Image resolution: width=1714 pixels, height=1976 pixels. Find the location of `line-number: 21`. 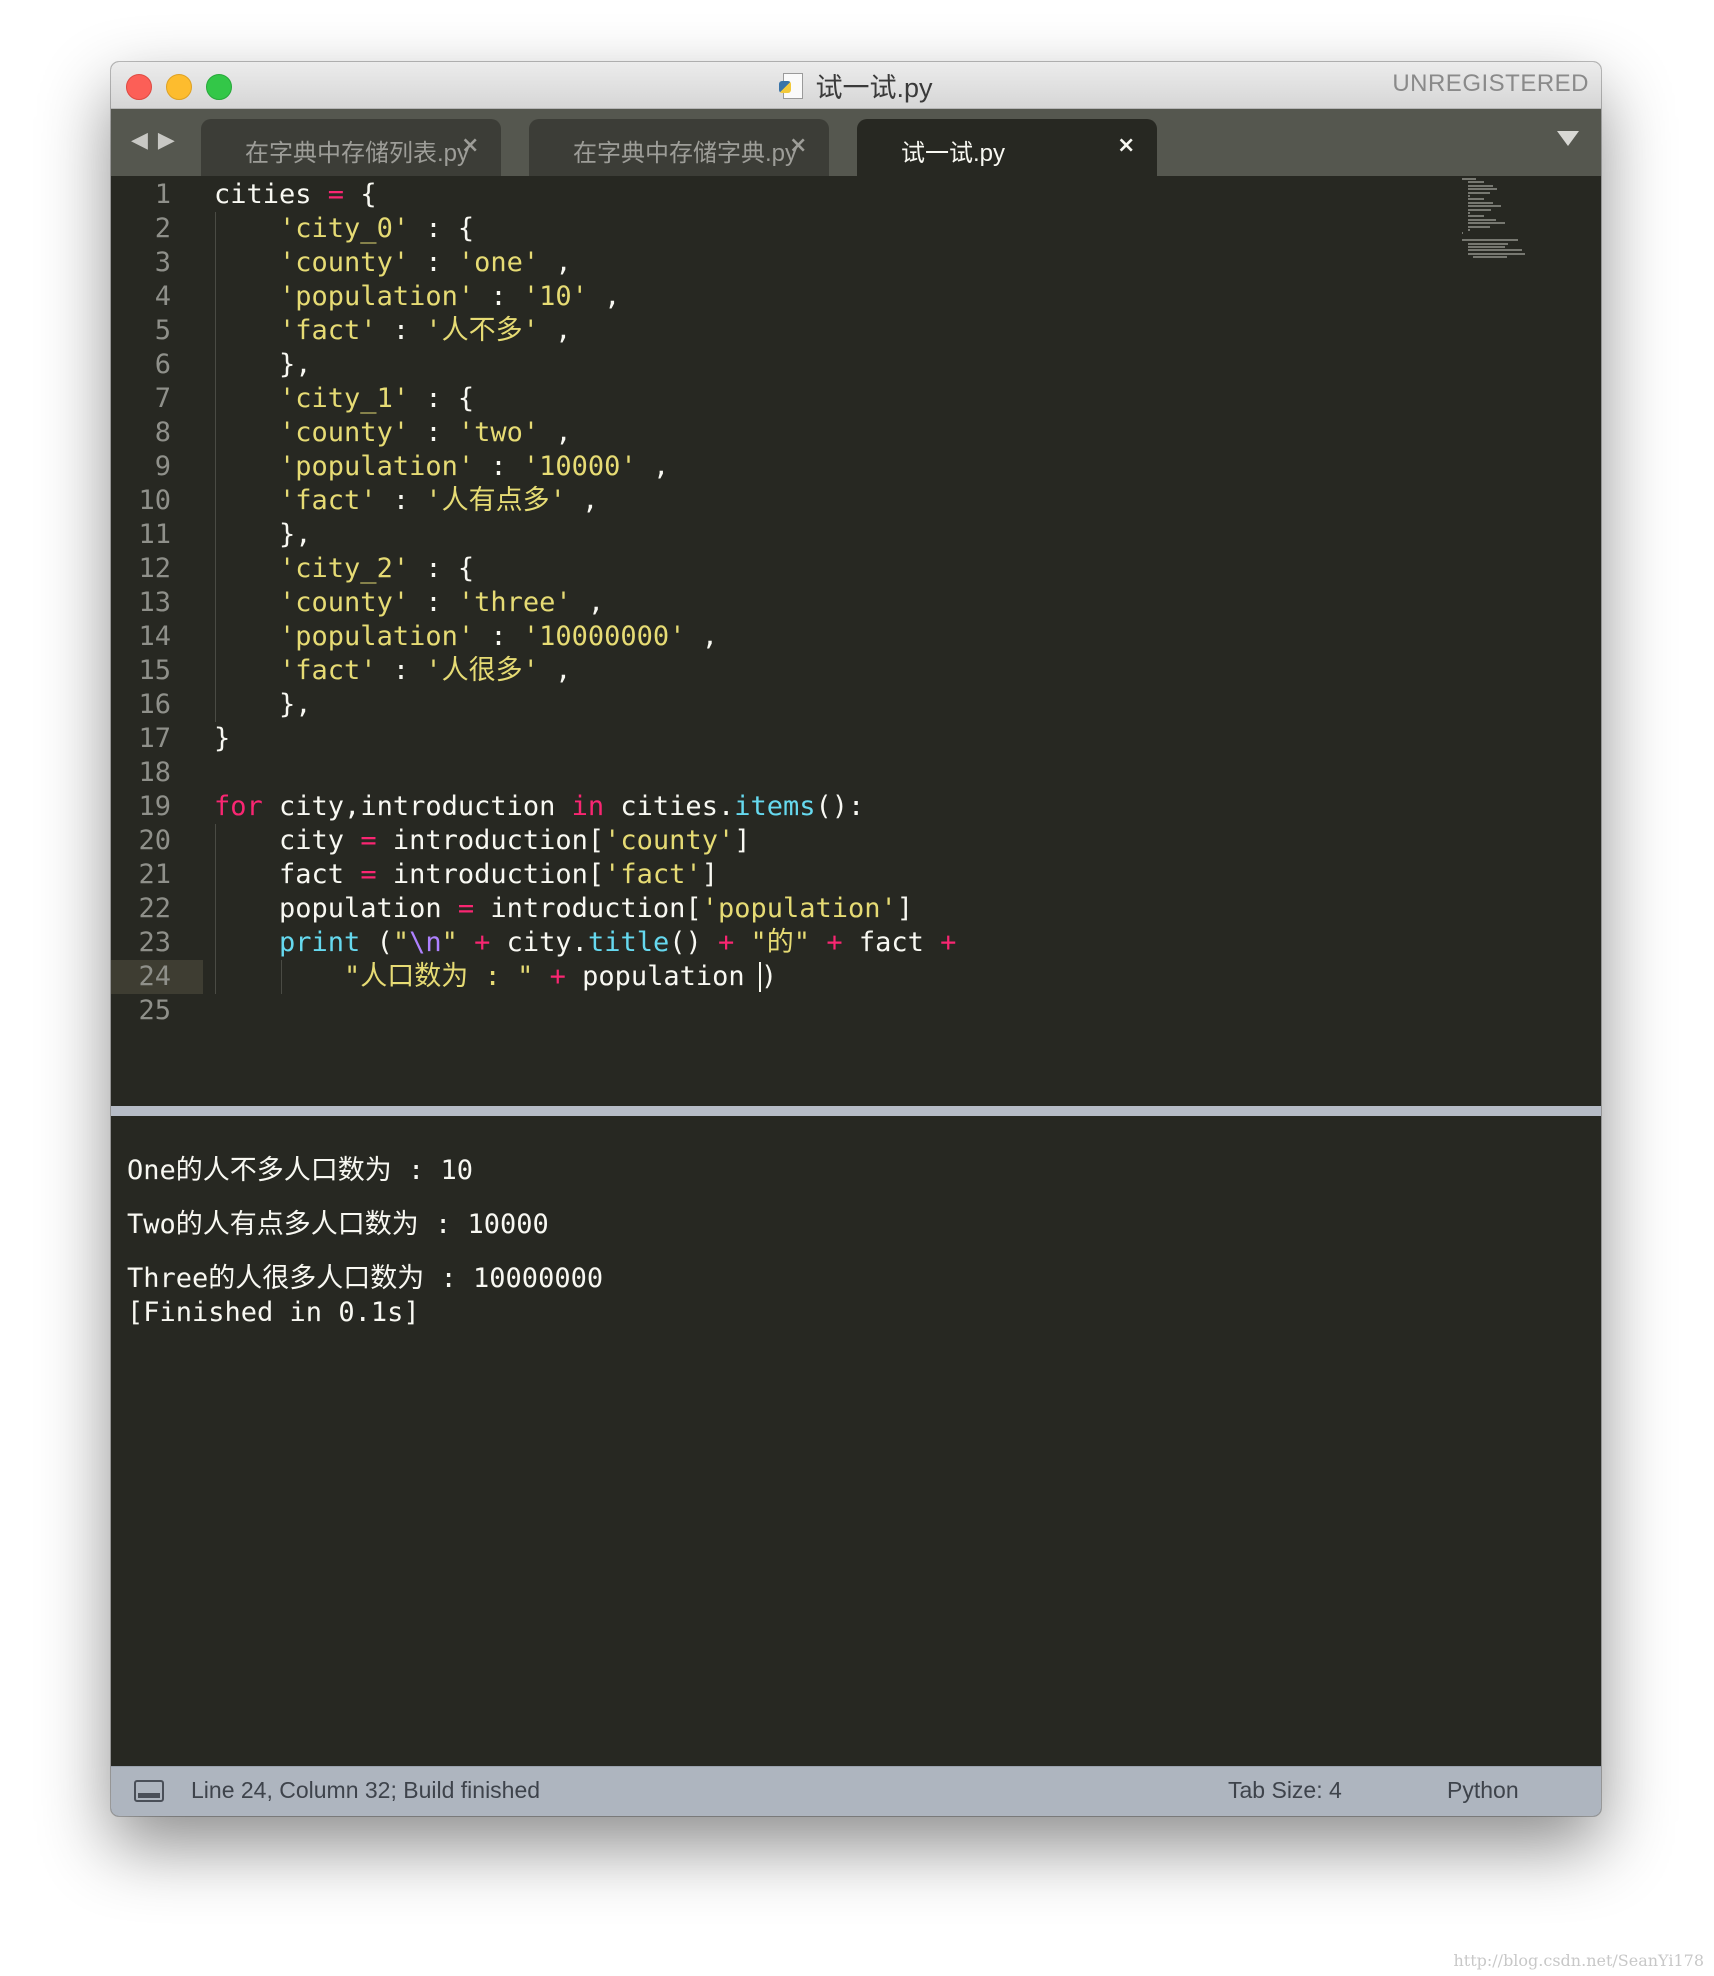

line-number: 21 is located at coordinates (154, 874).